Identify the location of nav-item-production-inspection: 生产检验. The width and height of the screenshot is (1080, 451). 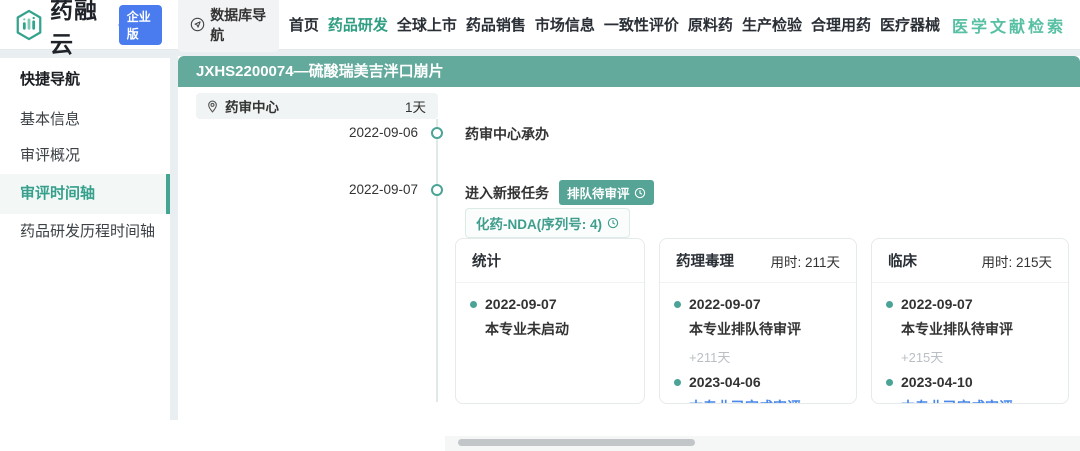
(772, 24).